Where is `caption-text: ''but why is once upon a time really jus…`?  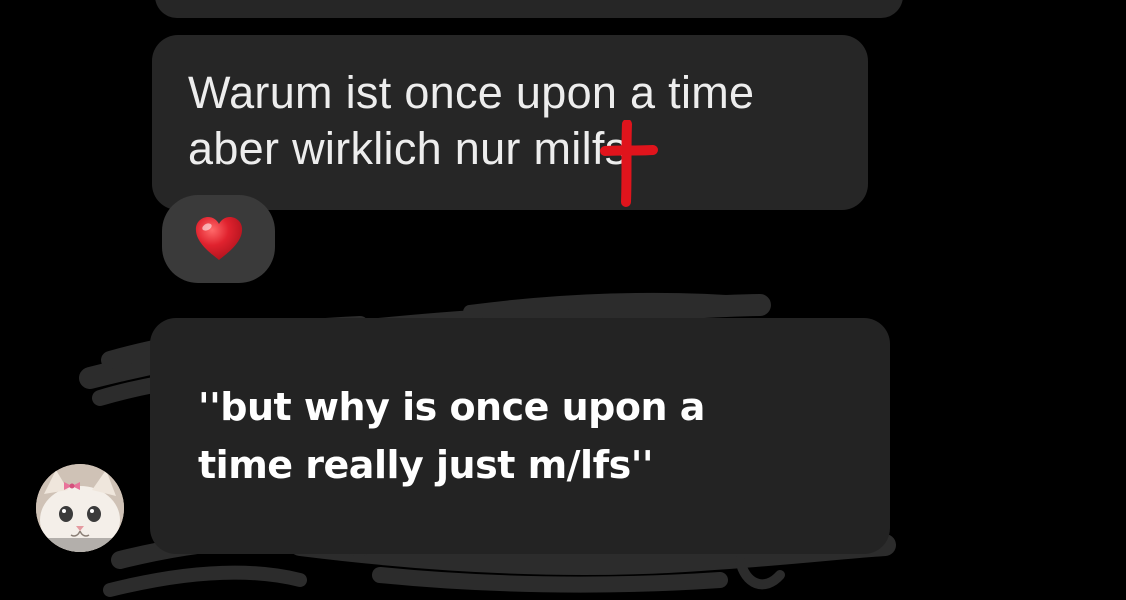 caption-text: ''but why is once upon a time really jus… is located at coordinates (451, 436).